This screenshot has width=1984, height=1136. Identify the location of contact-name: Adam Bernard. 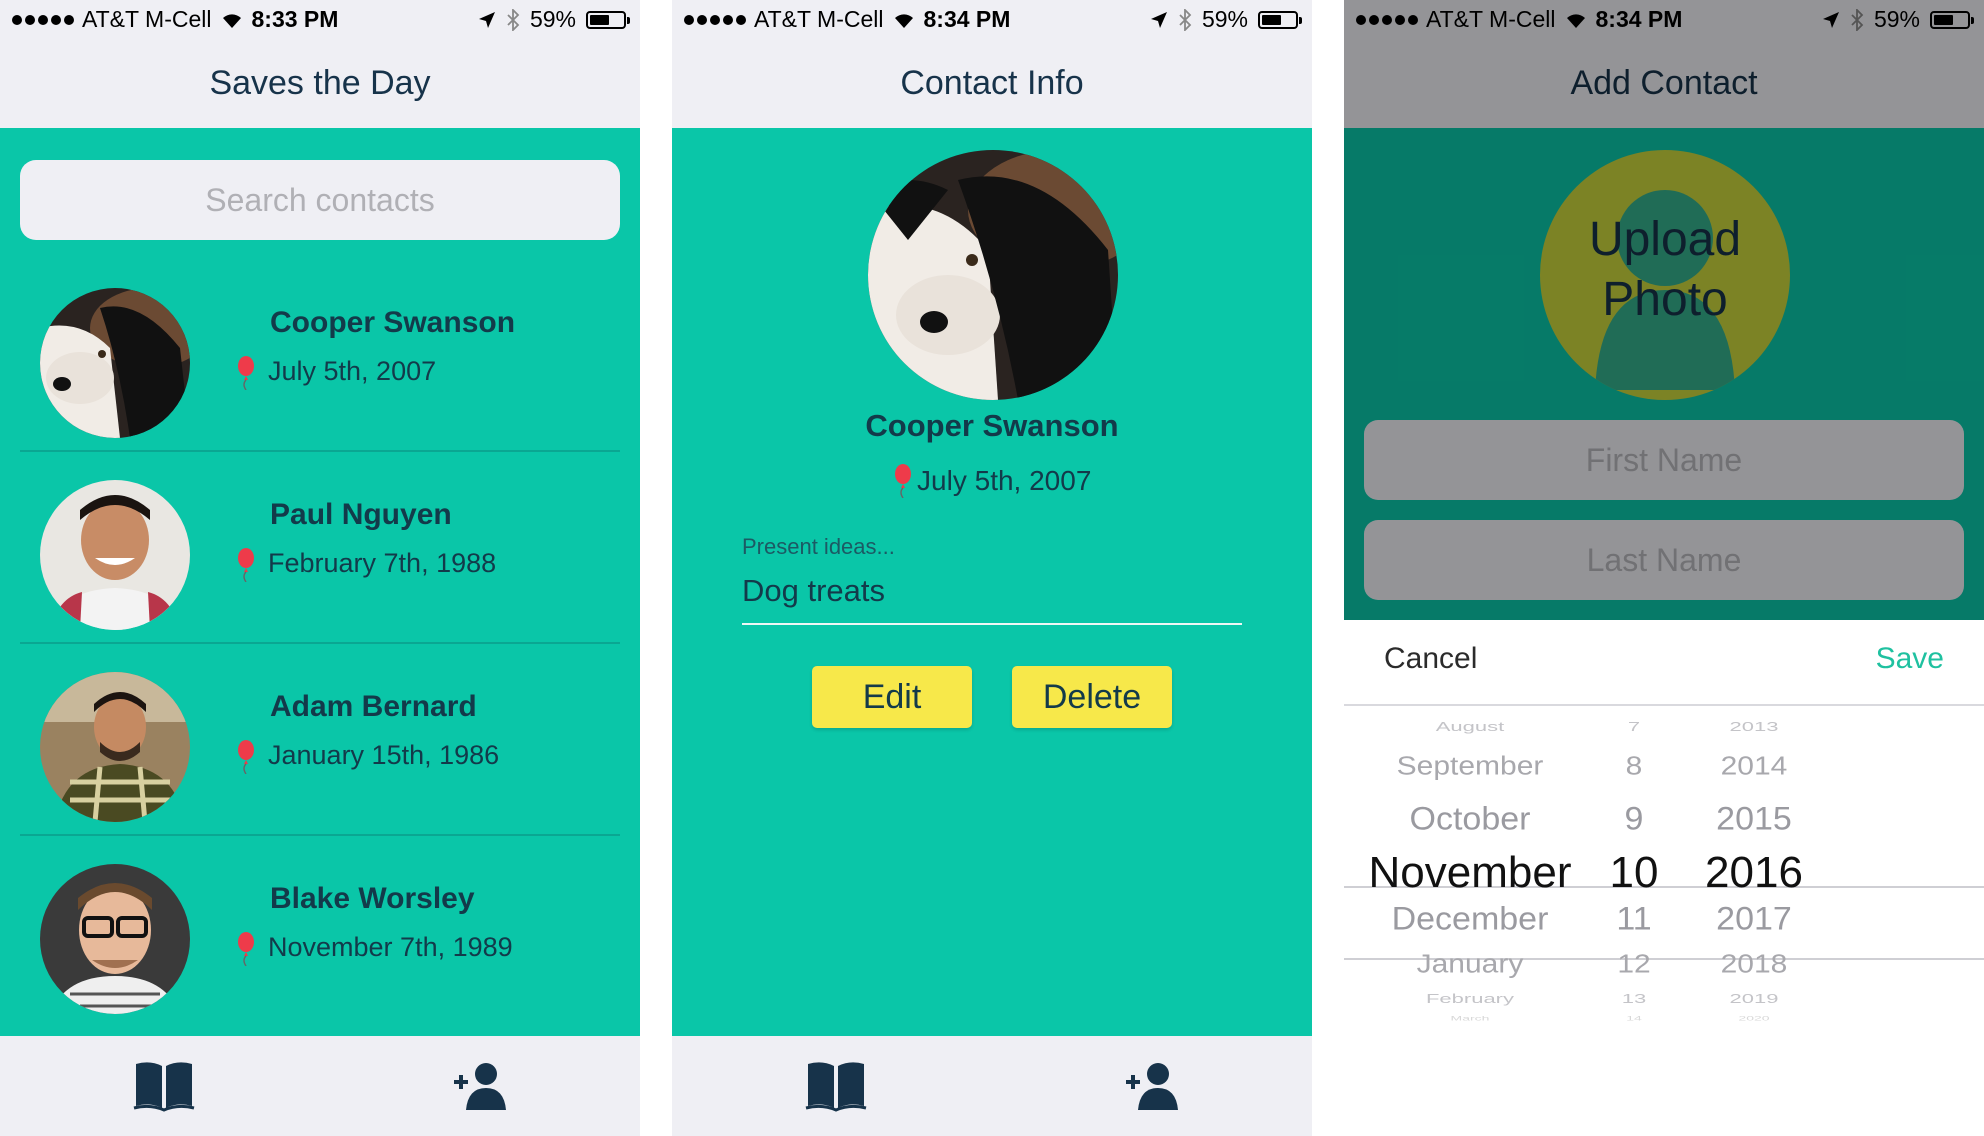
(373, 706).